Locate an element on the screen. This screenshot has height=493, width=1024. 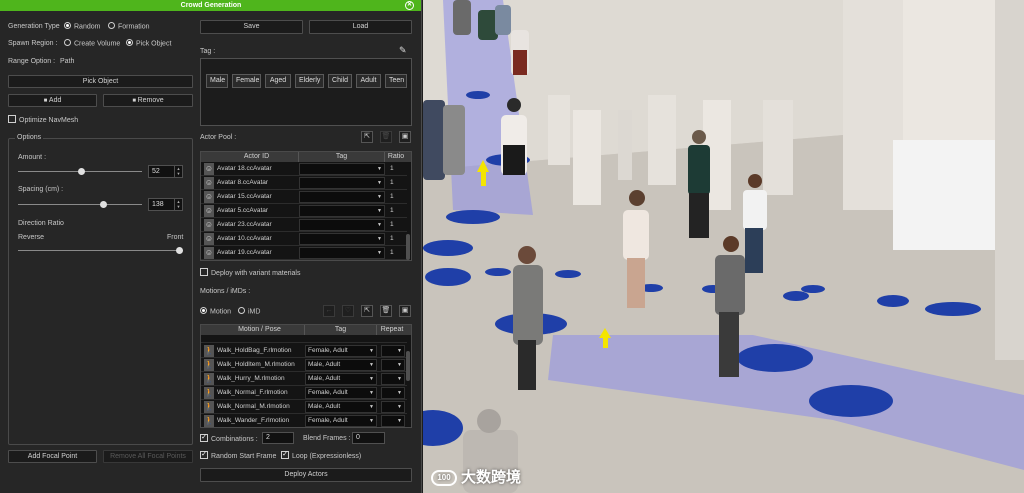
col-repeat: Repeat is located at coordinates (392, 330).